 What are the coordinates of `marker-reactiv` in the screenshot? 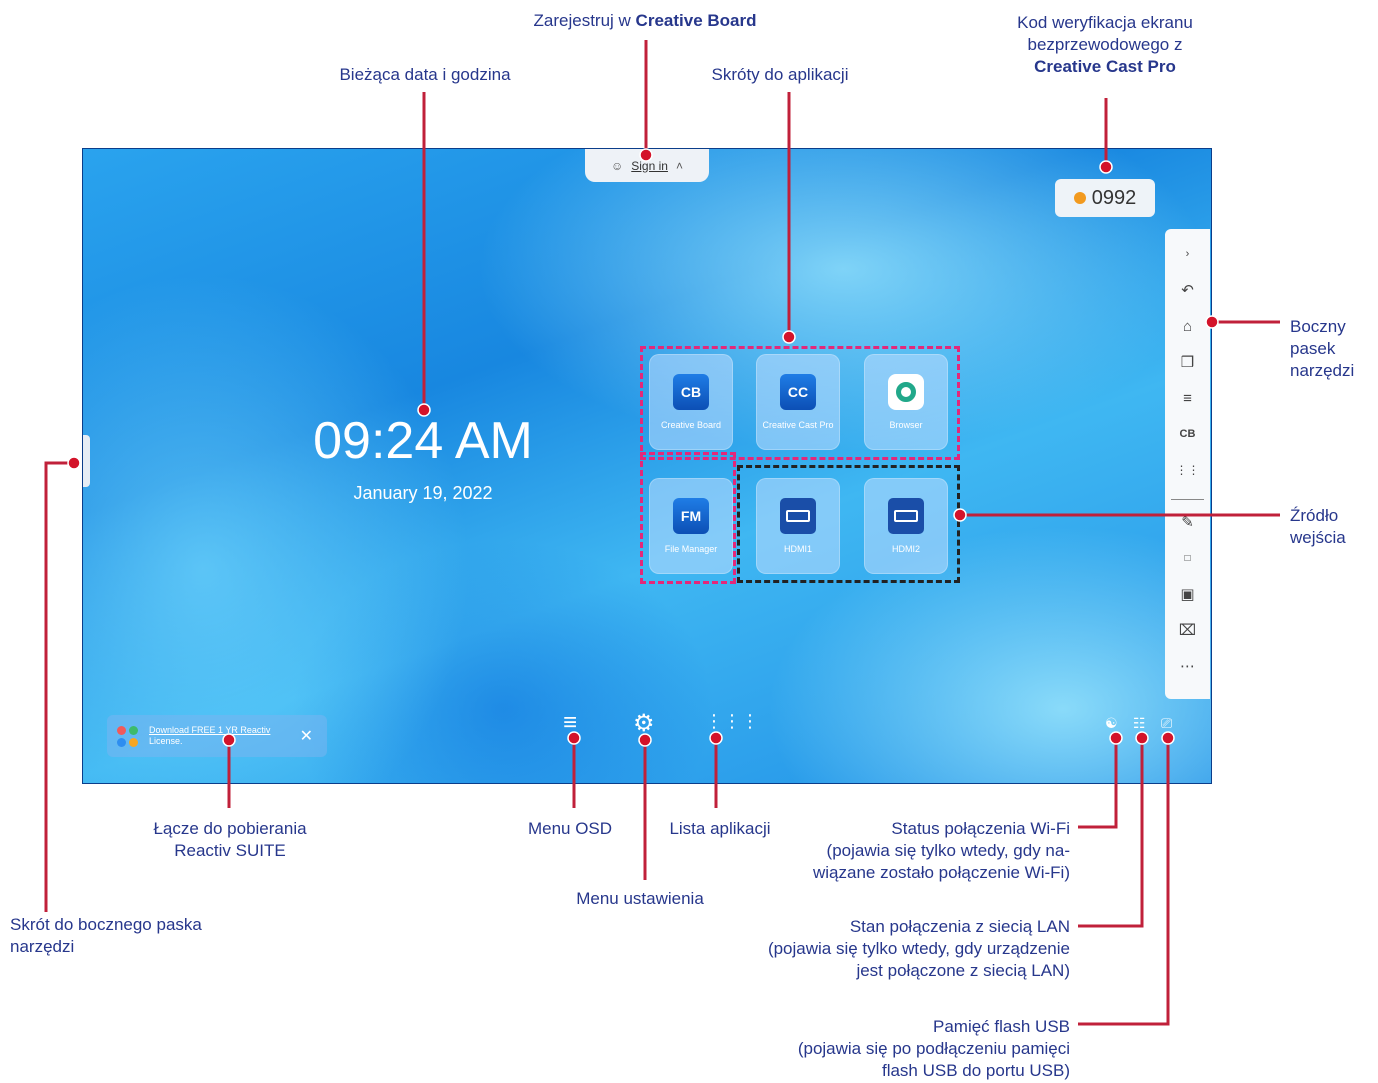 It's located at (229, 740).